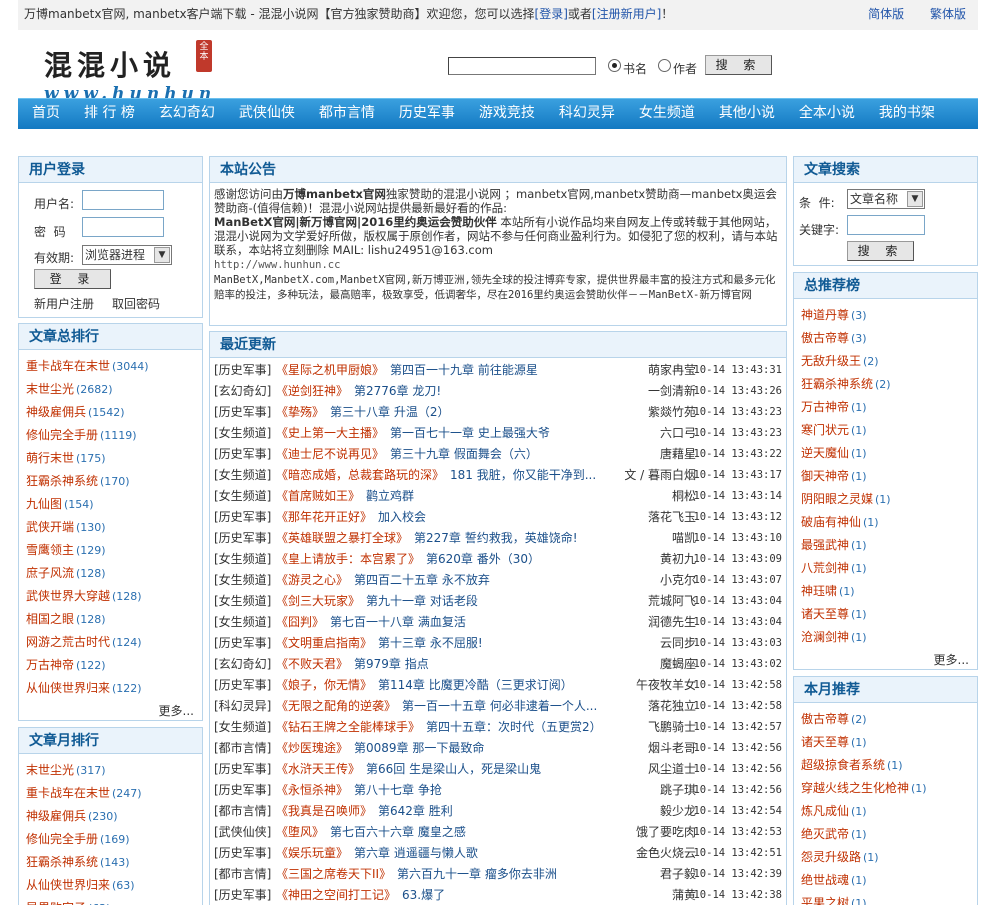 The height and width of the screenshot is (905, 995). What do you see at coordinates (110, 665) in the screenshot?
I see `total-rank-item: 万古神帝 (122)` at bounding box center [110, 665].